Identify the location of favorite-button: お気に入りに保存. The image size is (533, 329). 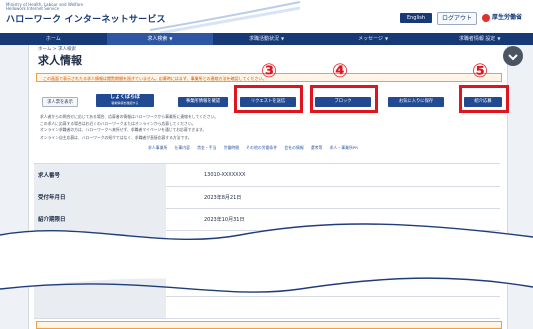
(416, 102).